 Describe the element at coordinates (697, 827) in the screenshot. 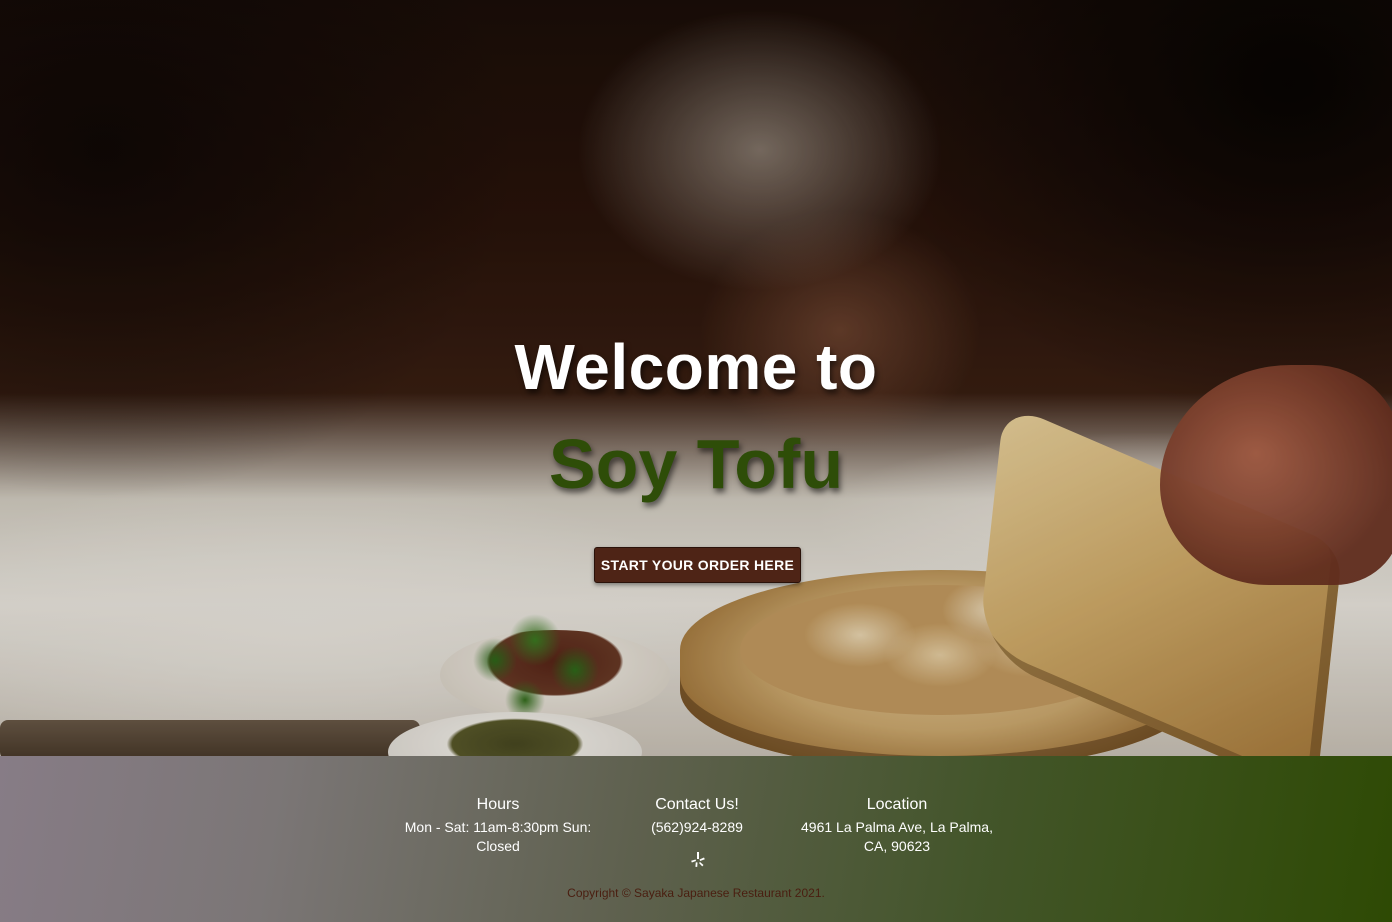

I see `contact-phone: (562)924-8289` at that location.